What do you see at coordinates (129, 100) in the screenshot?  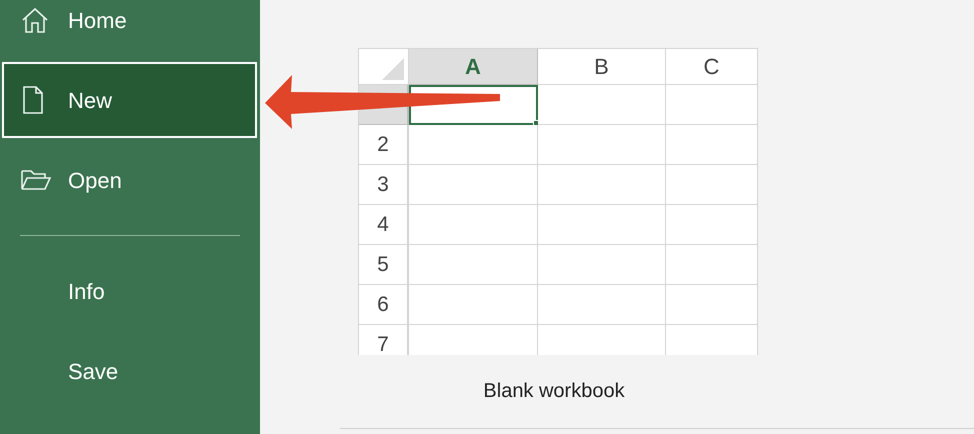 I see `menu-item: New` at bounding box center [129, 100].